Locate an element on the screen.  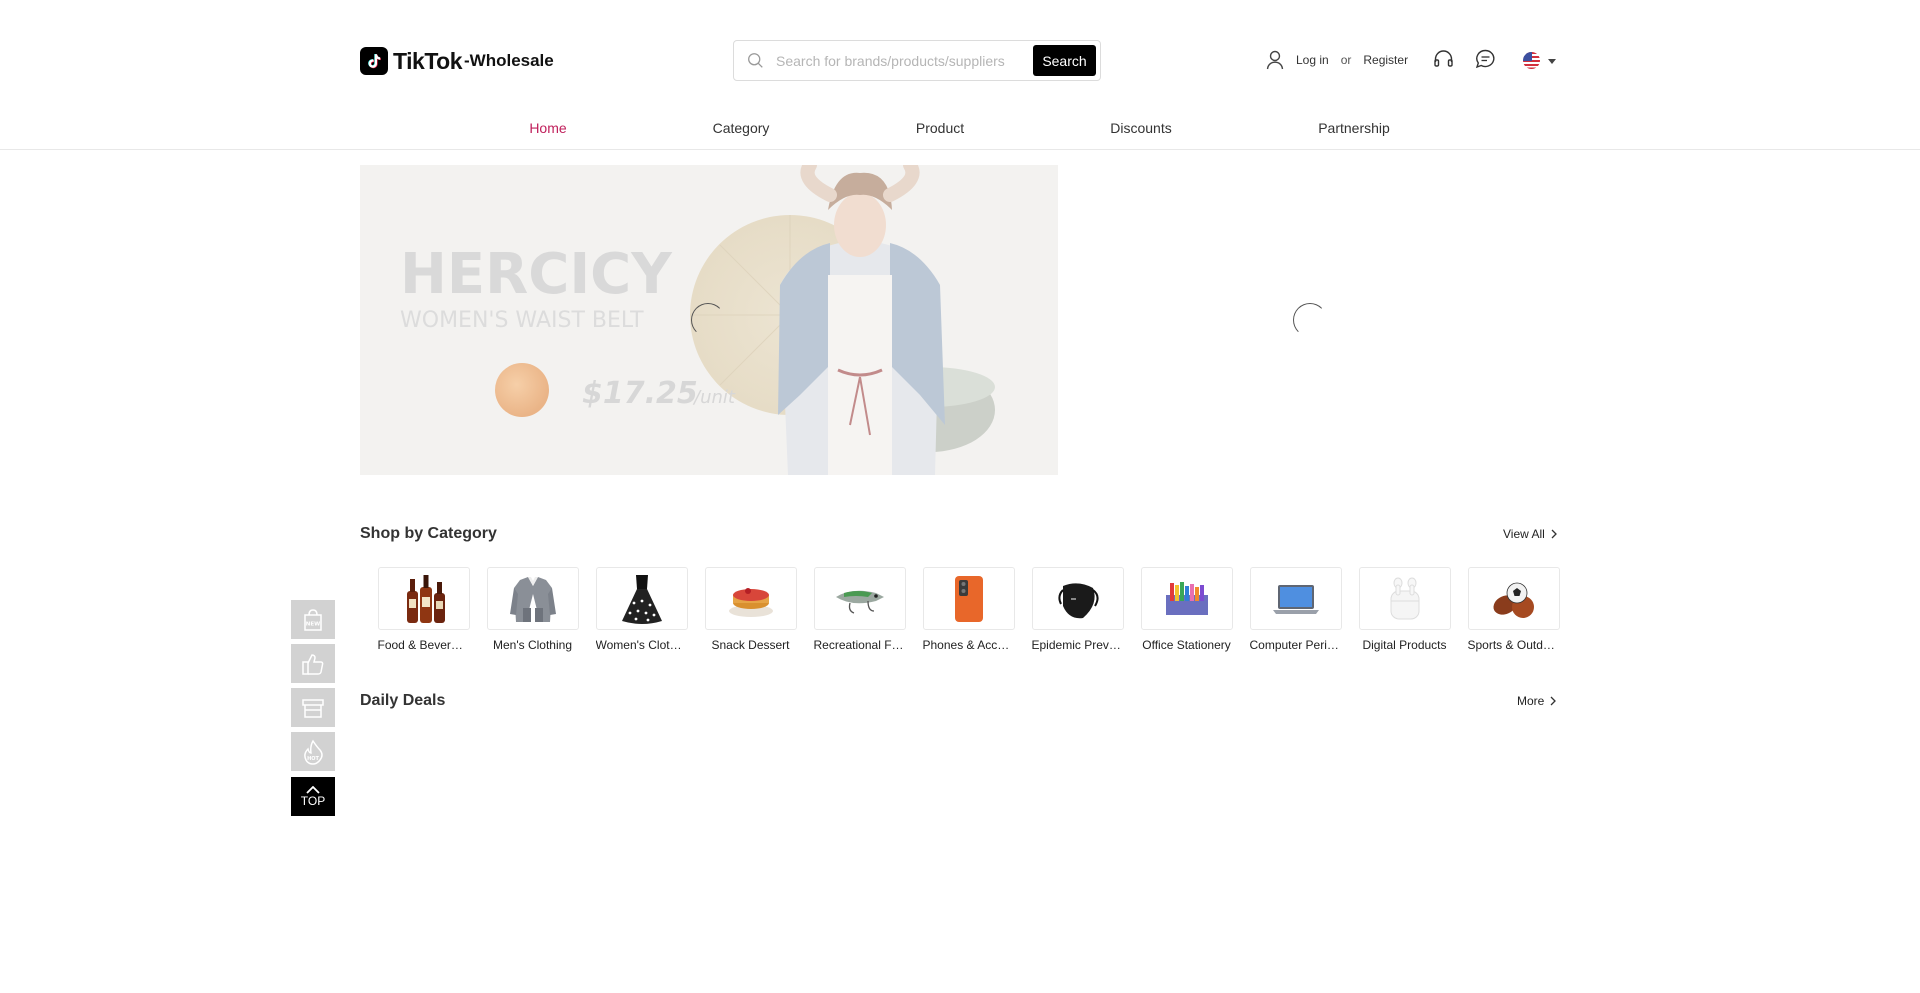
earbuds-icon is located at coordinates (1404, 598).